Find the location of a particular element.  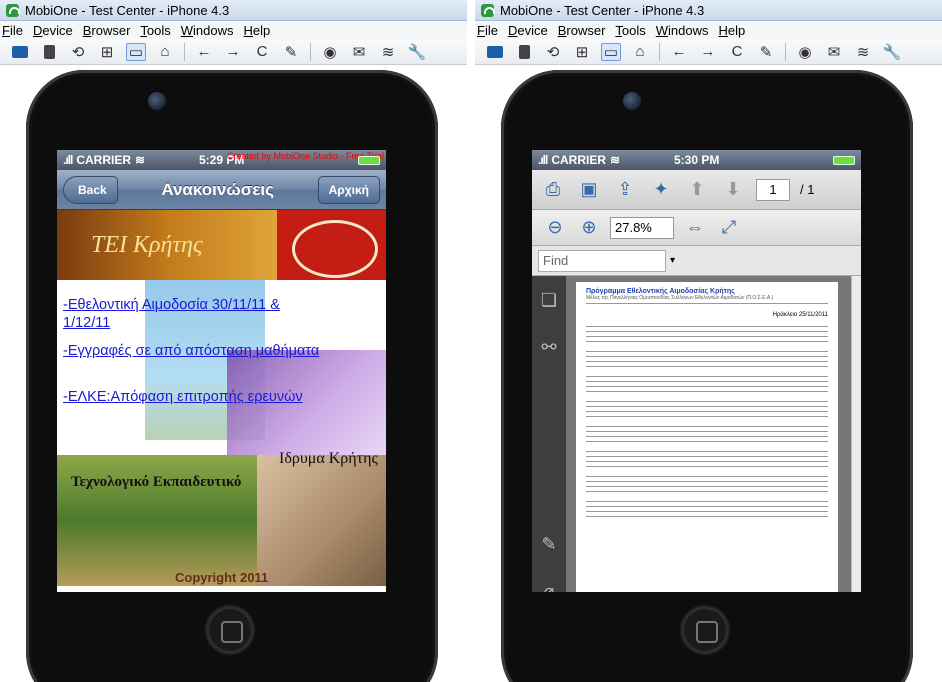

pages-icon: ❏ is located at coordinates (549, 300).